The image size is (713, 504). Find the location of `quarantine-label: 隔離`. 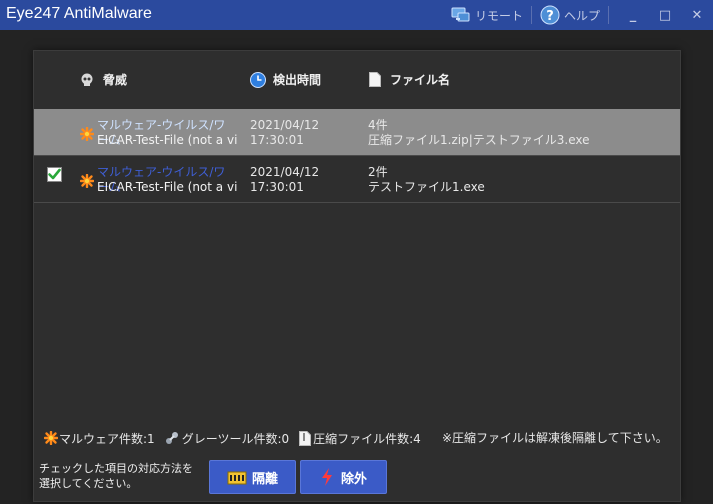

quarantine-label: 隔離 is located at coordinates (264, 479).